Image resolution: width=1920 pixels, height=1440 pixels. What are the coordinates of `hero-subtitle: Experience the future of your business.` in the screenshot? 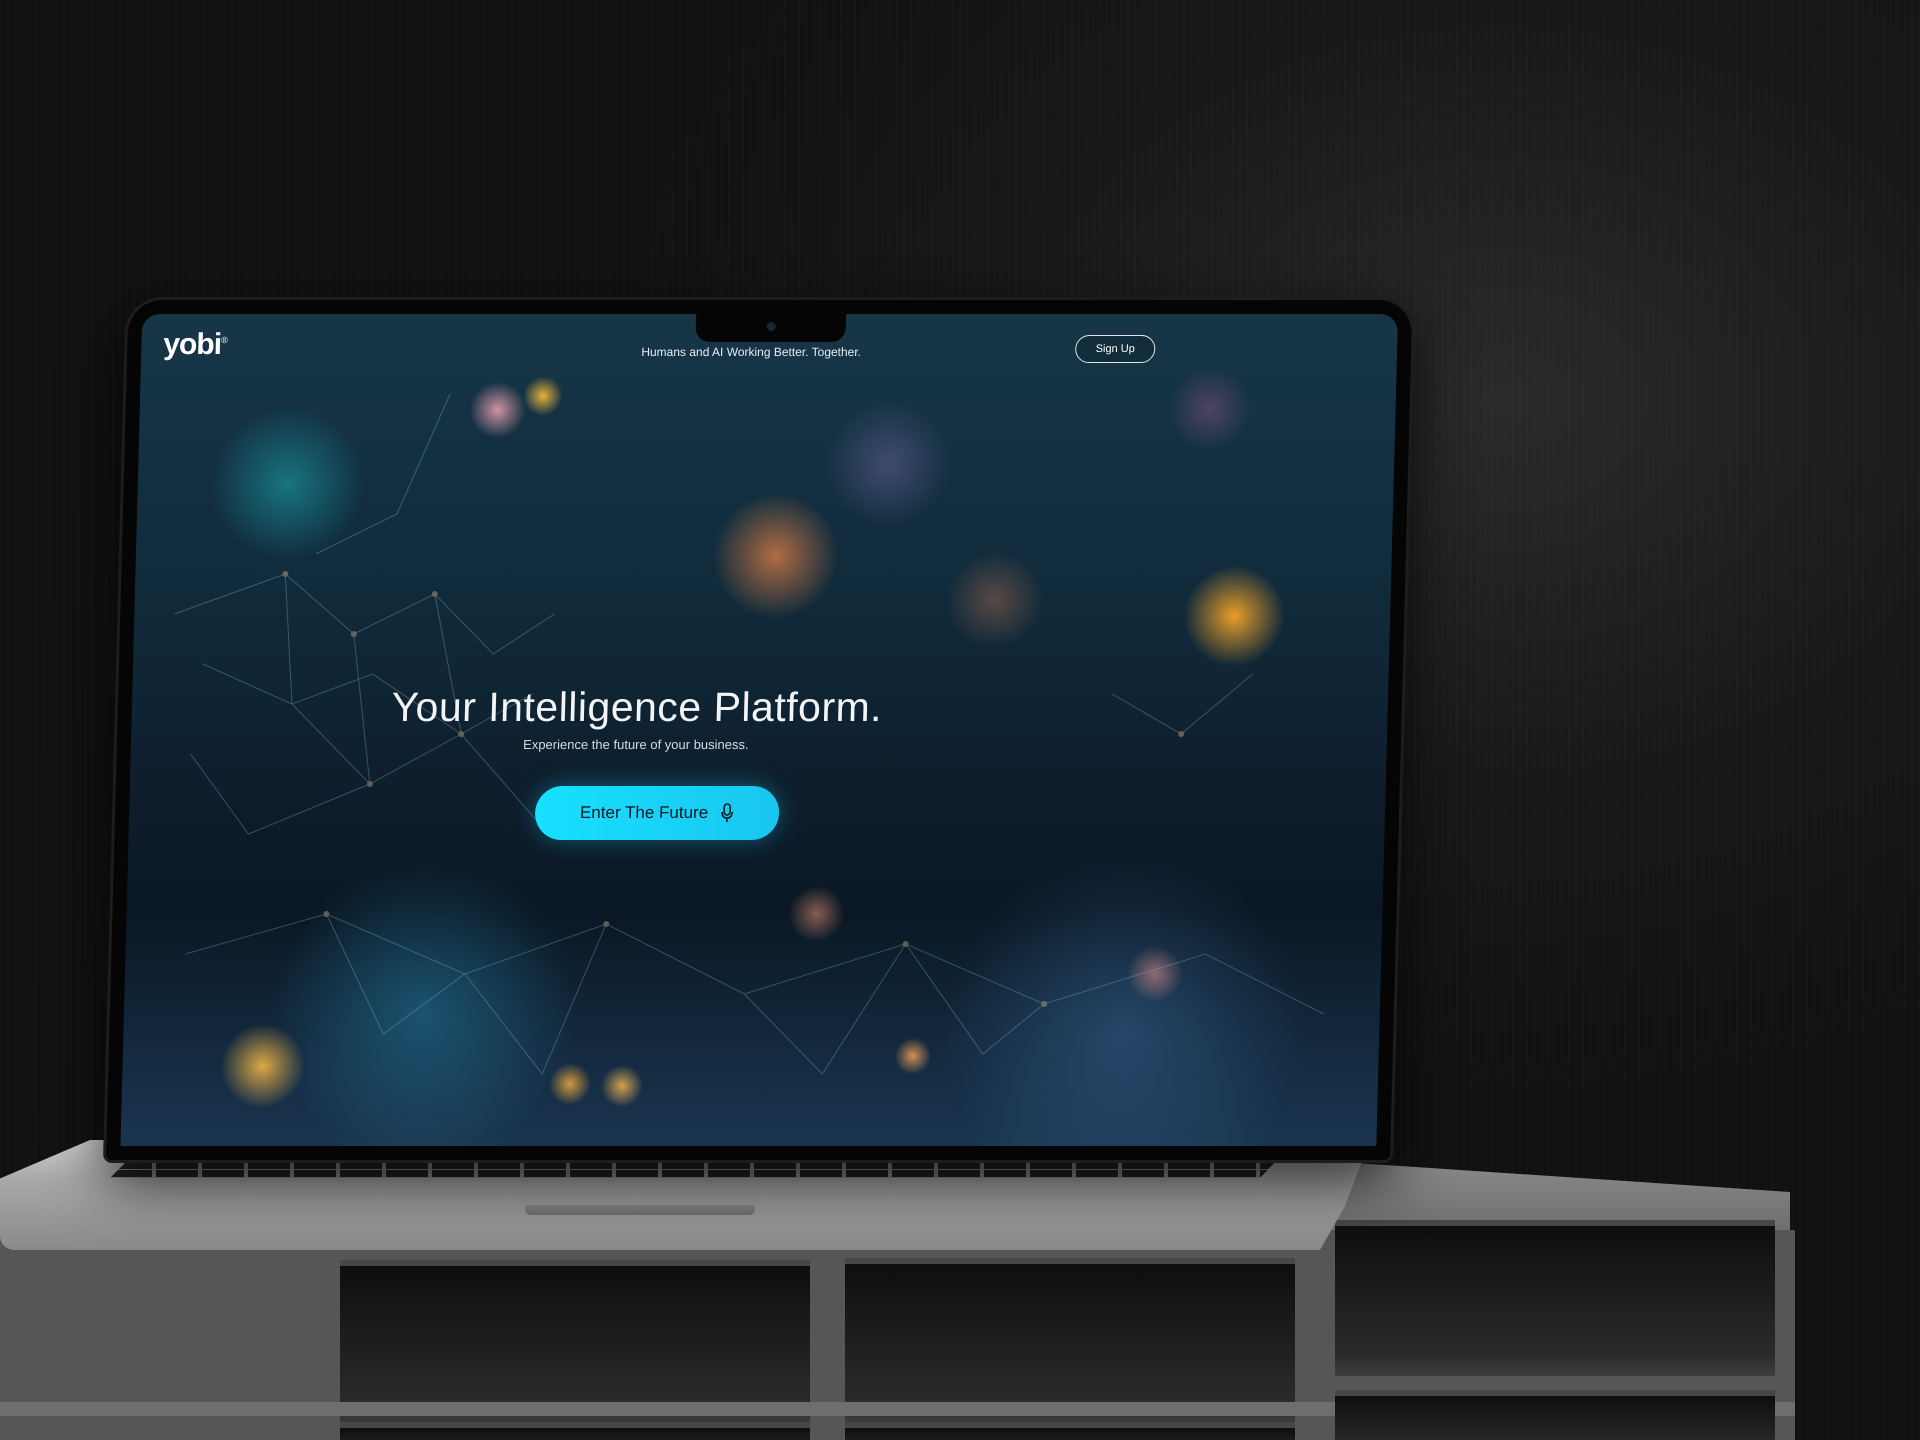 It's located at (635, 744).